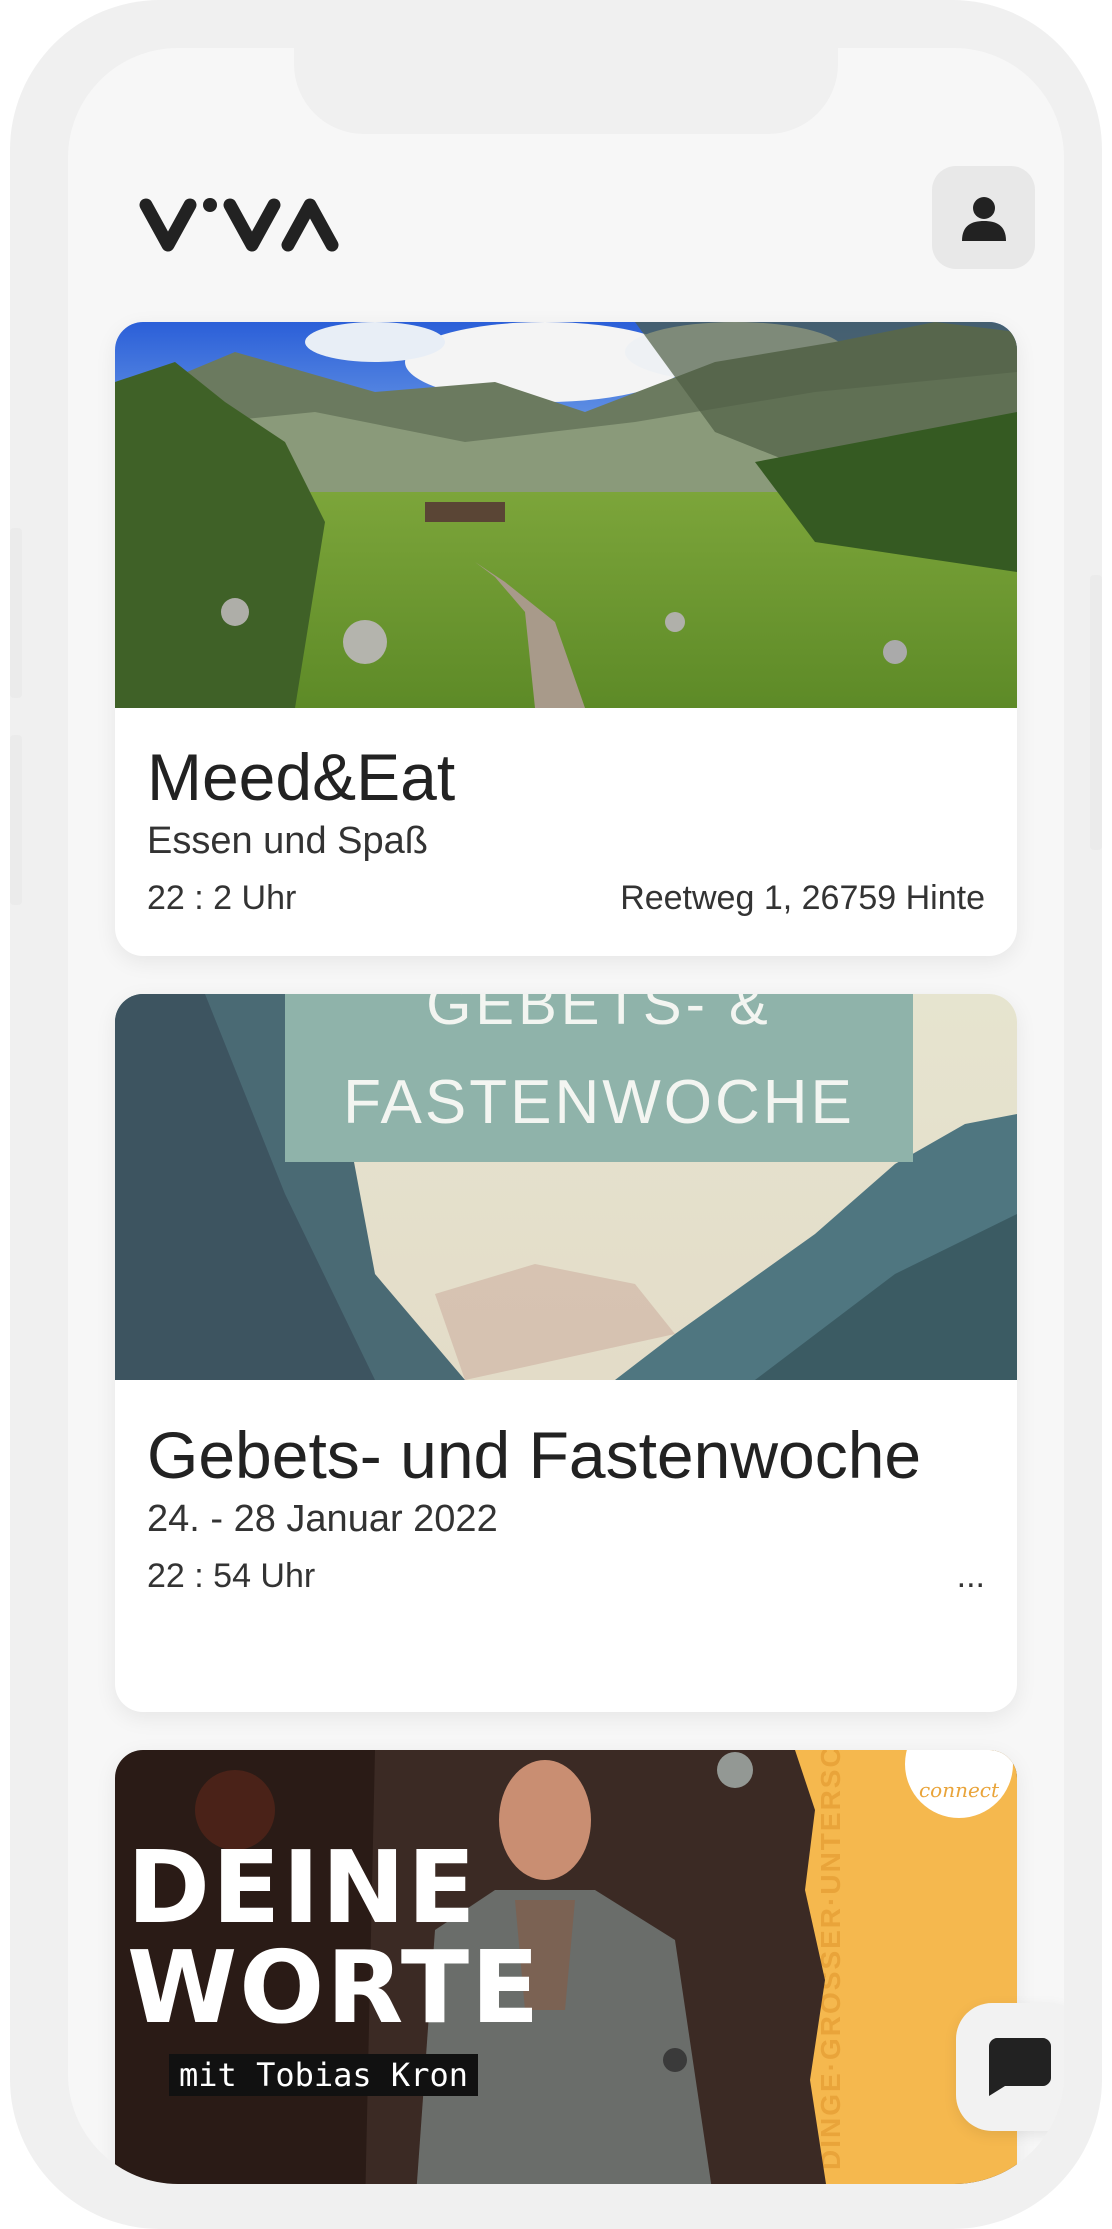 The image size is (1112, 2229). I want to click on image-caption-text: mit Tobias Kron, so click(323, 2075).